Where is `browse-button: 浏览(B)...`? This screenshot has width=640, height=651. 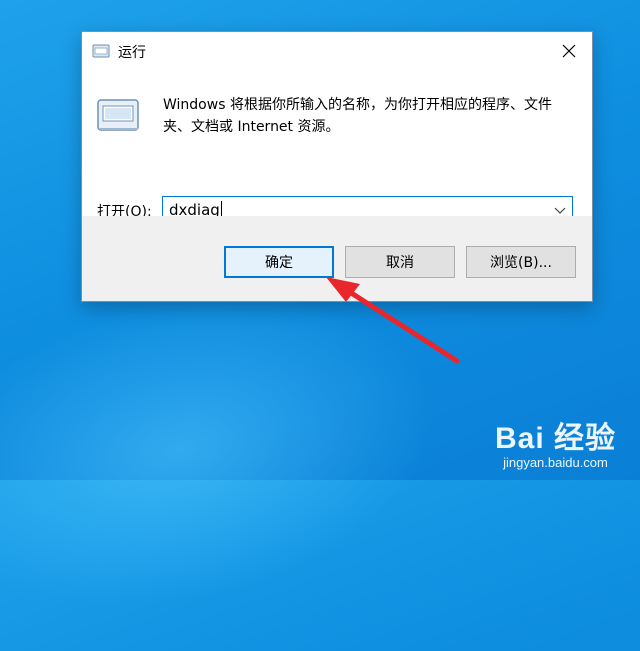
browse-button: 浏览(B)... is located at coordinates (521, 262).